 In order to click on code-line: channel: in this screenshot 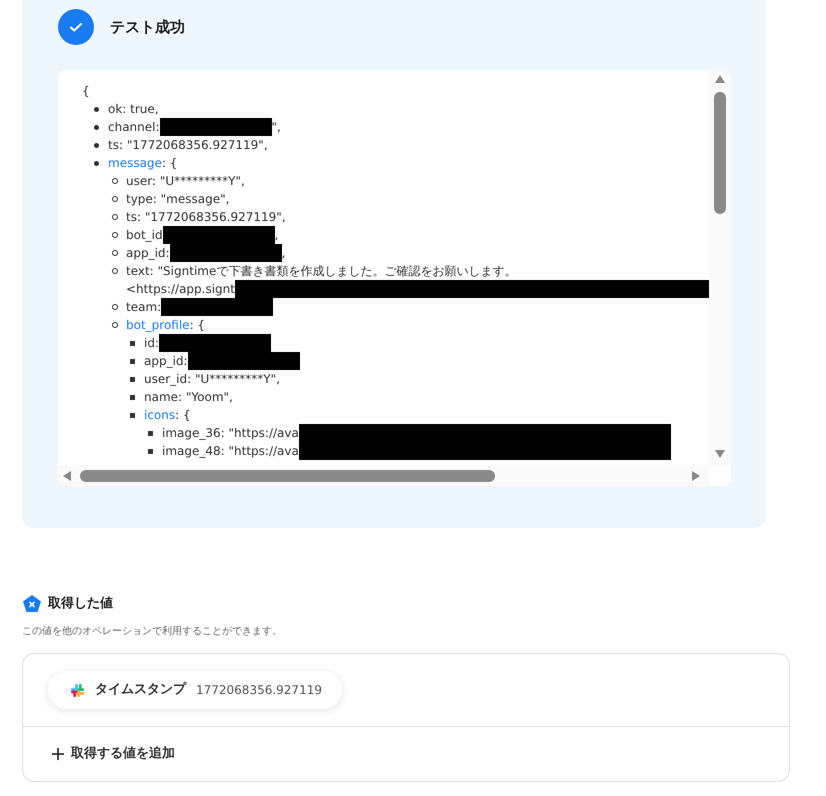, I will do `click(134, 127)`.